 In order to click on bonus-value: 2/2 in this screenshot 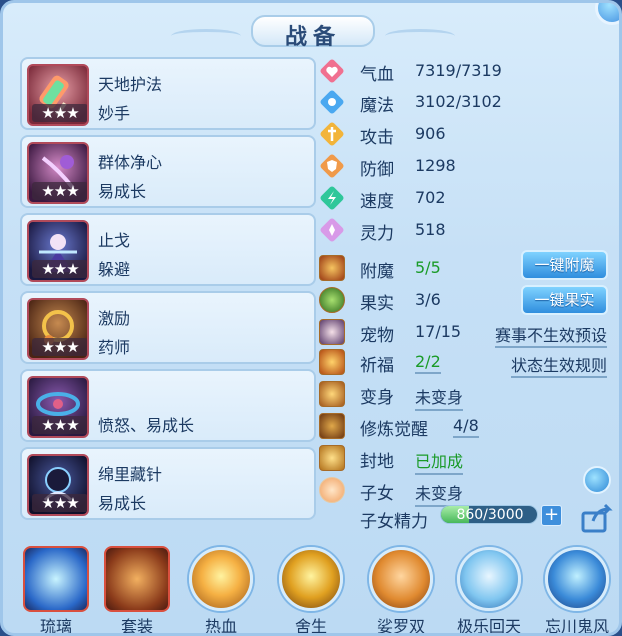, I will do `click(428, 363)`.